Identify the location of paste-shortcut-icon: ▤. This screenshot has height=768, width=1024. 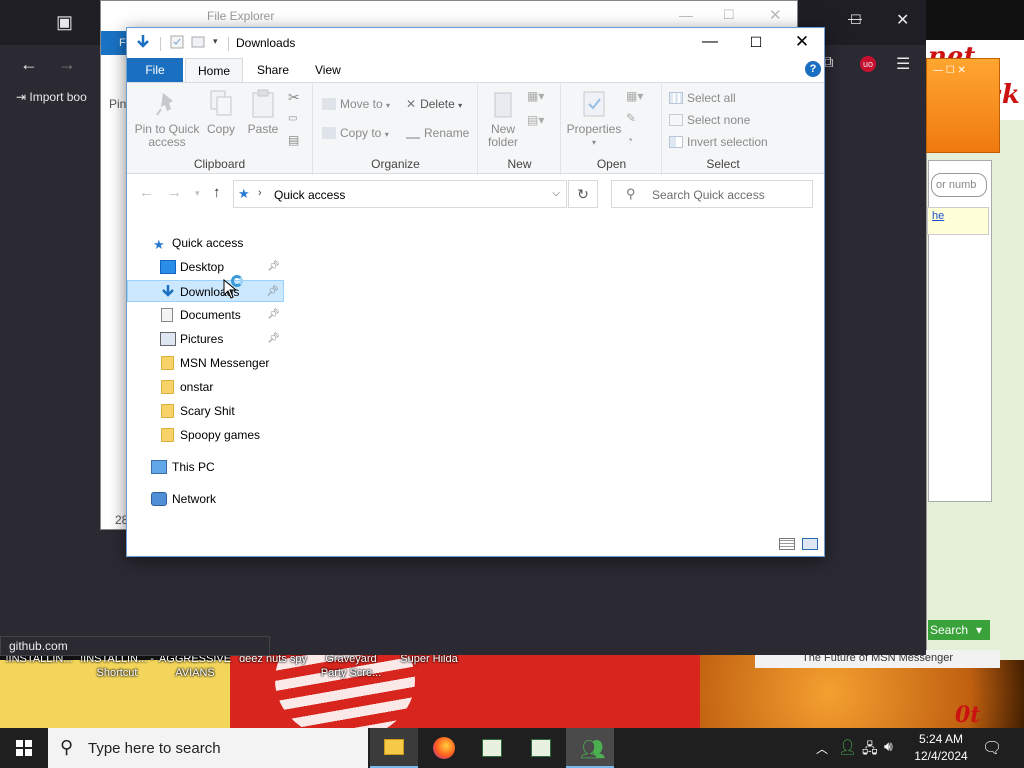
(293, 140).